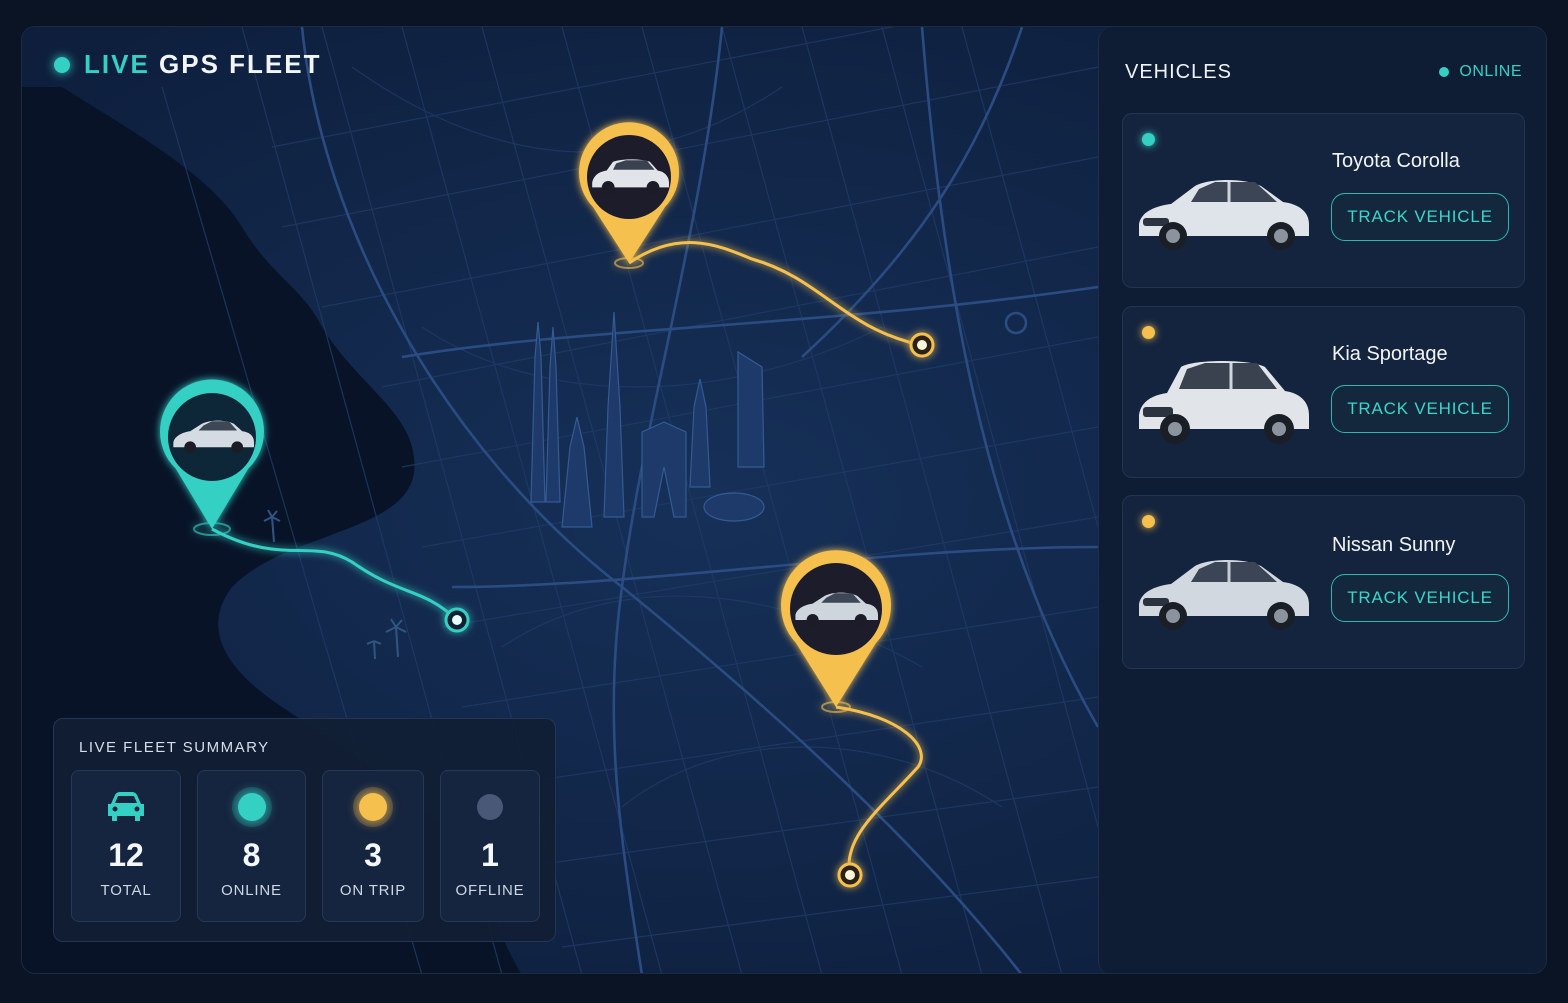 The image size is (1568, 1003). Describe the element at coordinates (922, 345) in the screenshot. I see `route-end-gold-north` at that location.